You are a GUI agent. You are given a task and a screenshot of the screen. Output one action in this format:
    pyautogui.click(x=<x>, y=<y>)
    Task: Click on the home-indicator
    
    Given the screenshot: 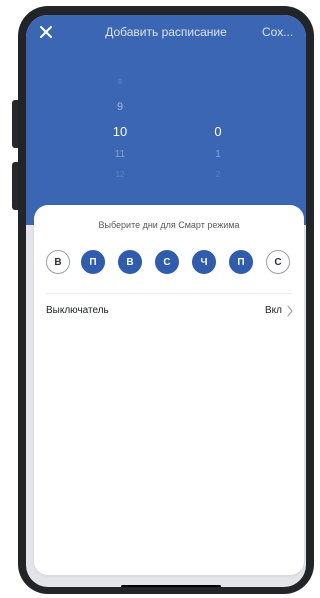 What is the action you would take?
    pyautogui.click(x=171, y=586)
    